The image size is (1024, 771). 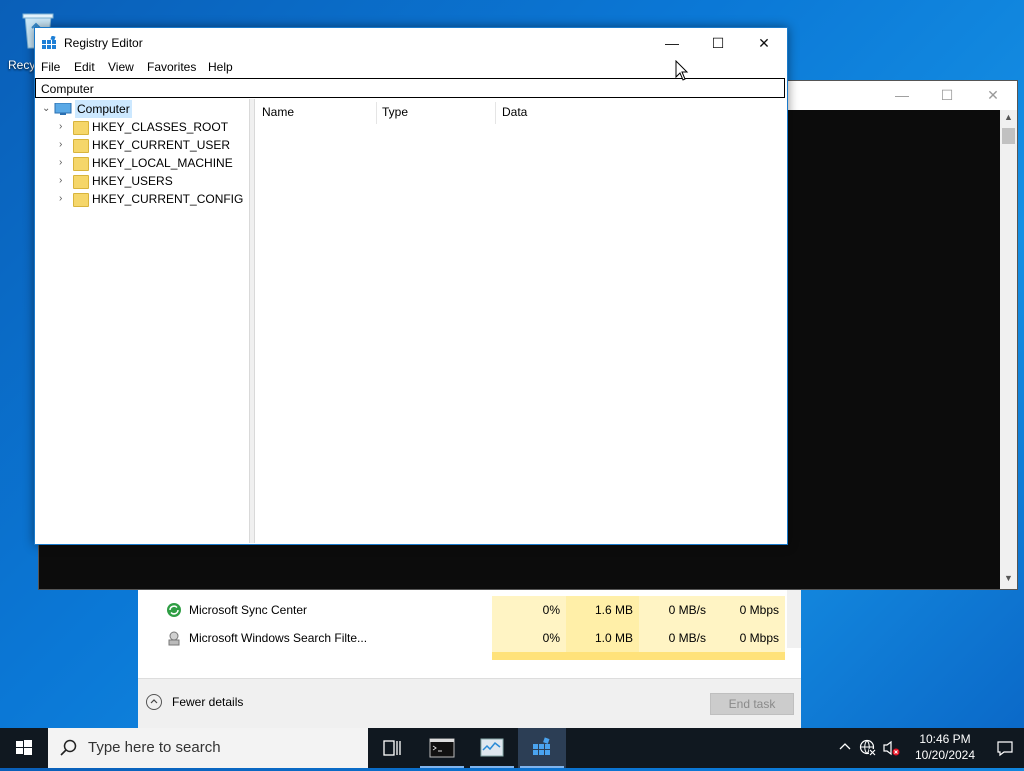 I want to click on sync-center-icon, so click(x=174, y=610).